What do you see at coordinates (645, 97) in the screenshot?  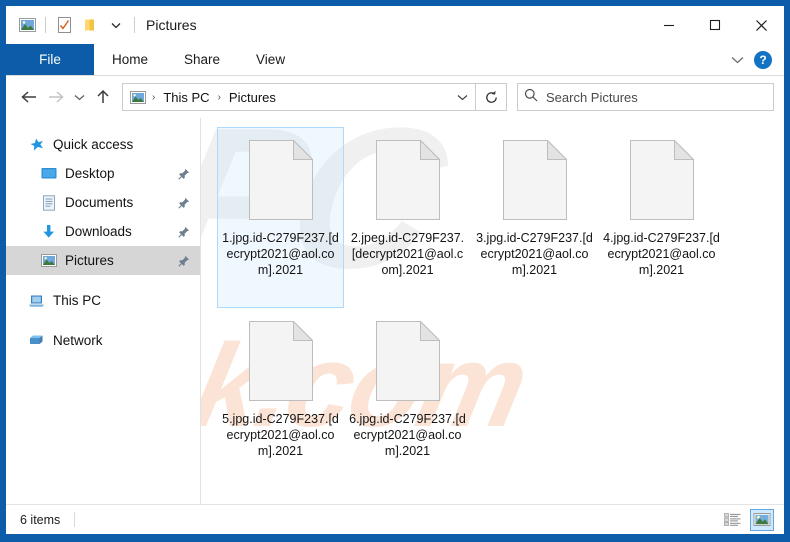 I see `search-input: Search Pictures` at bounding box center [645, 97].